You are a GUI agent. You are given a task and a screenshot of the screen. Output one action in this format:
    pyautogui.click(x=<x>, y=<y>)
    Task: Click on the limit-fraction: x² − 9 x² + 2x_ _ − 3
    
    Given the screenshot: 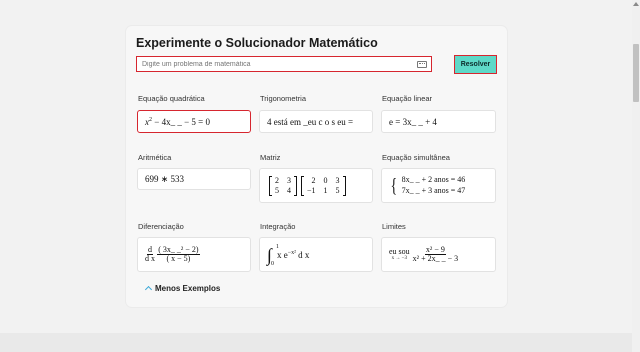 What is the action you would take?
    pyautogui.click(x=435, y=253)
    